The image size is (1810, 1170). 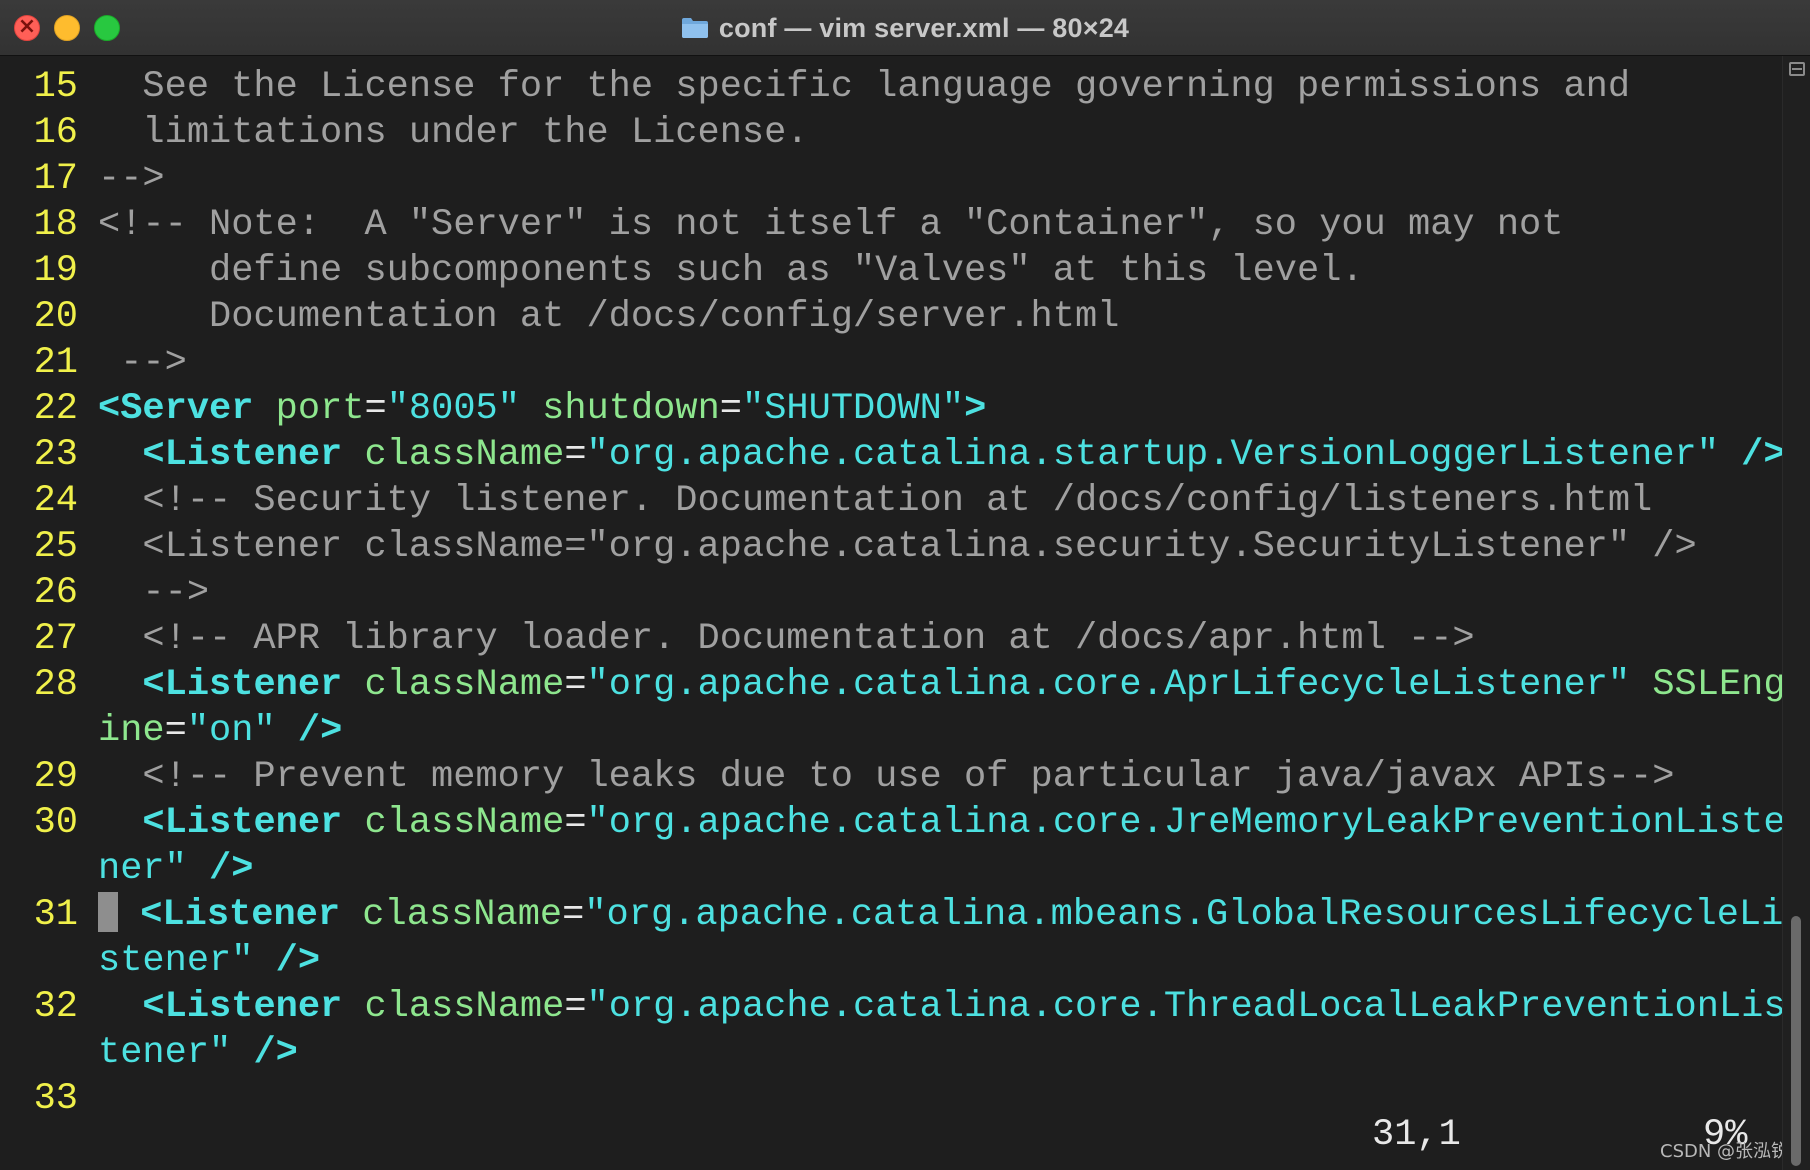 I want to click on code-token: -->, so click(x=131, y=179).